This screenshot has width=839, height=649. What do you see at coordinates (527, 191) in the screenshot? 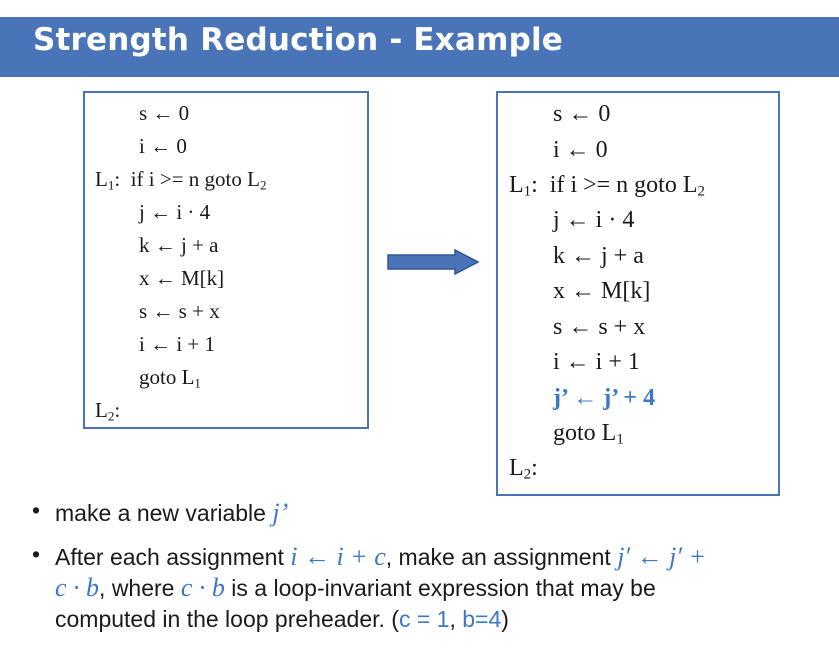
I see `label-l1-sub: 1` at bounding box center [527, 191].